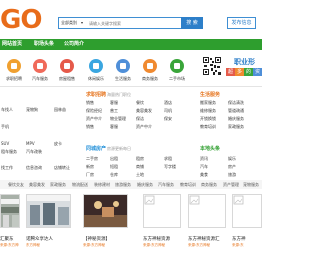 Image resolution: width=320 pixels, height=259 pixels. Describe the element at coordinates (9, 245) in the screenshot. I see `listing-meta: 来源:东方神` at that location.